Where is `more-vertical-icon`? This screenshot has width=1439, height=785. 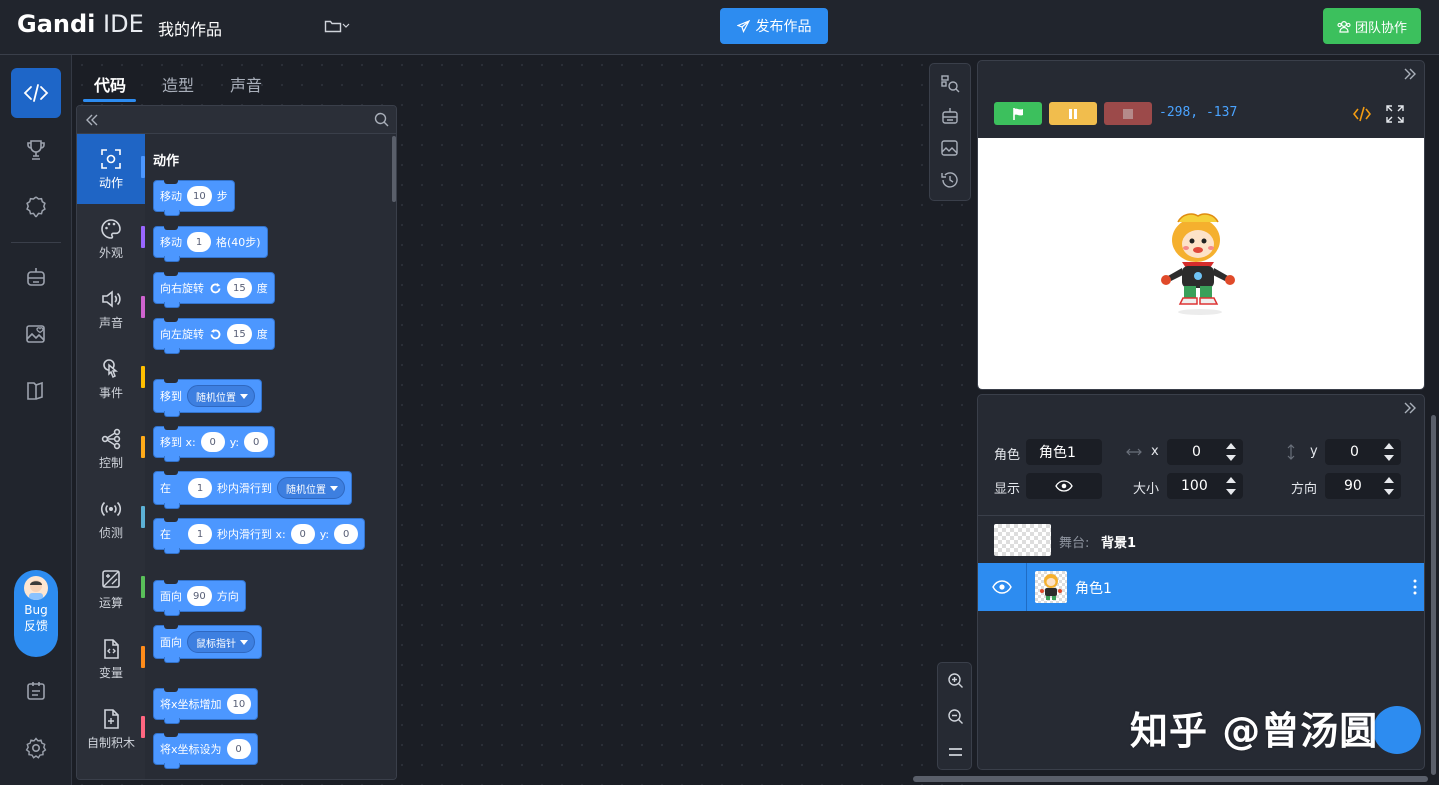
more-vertical-icon is located at coordinates (1415, 587).